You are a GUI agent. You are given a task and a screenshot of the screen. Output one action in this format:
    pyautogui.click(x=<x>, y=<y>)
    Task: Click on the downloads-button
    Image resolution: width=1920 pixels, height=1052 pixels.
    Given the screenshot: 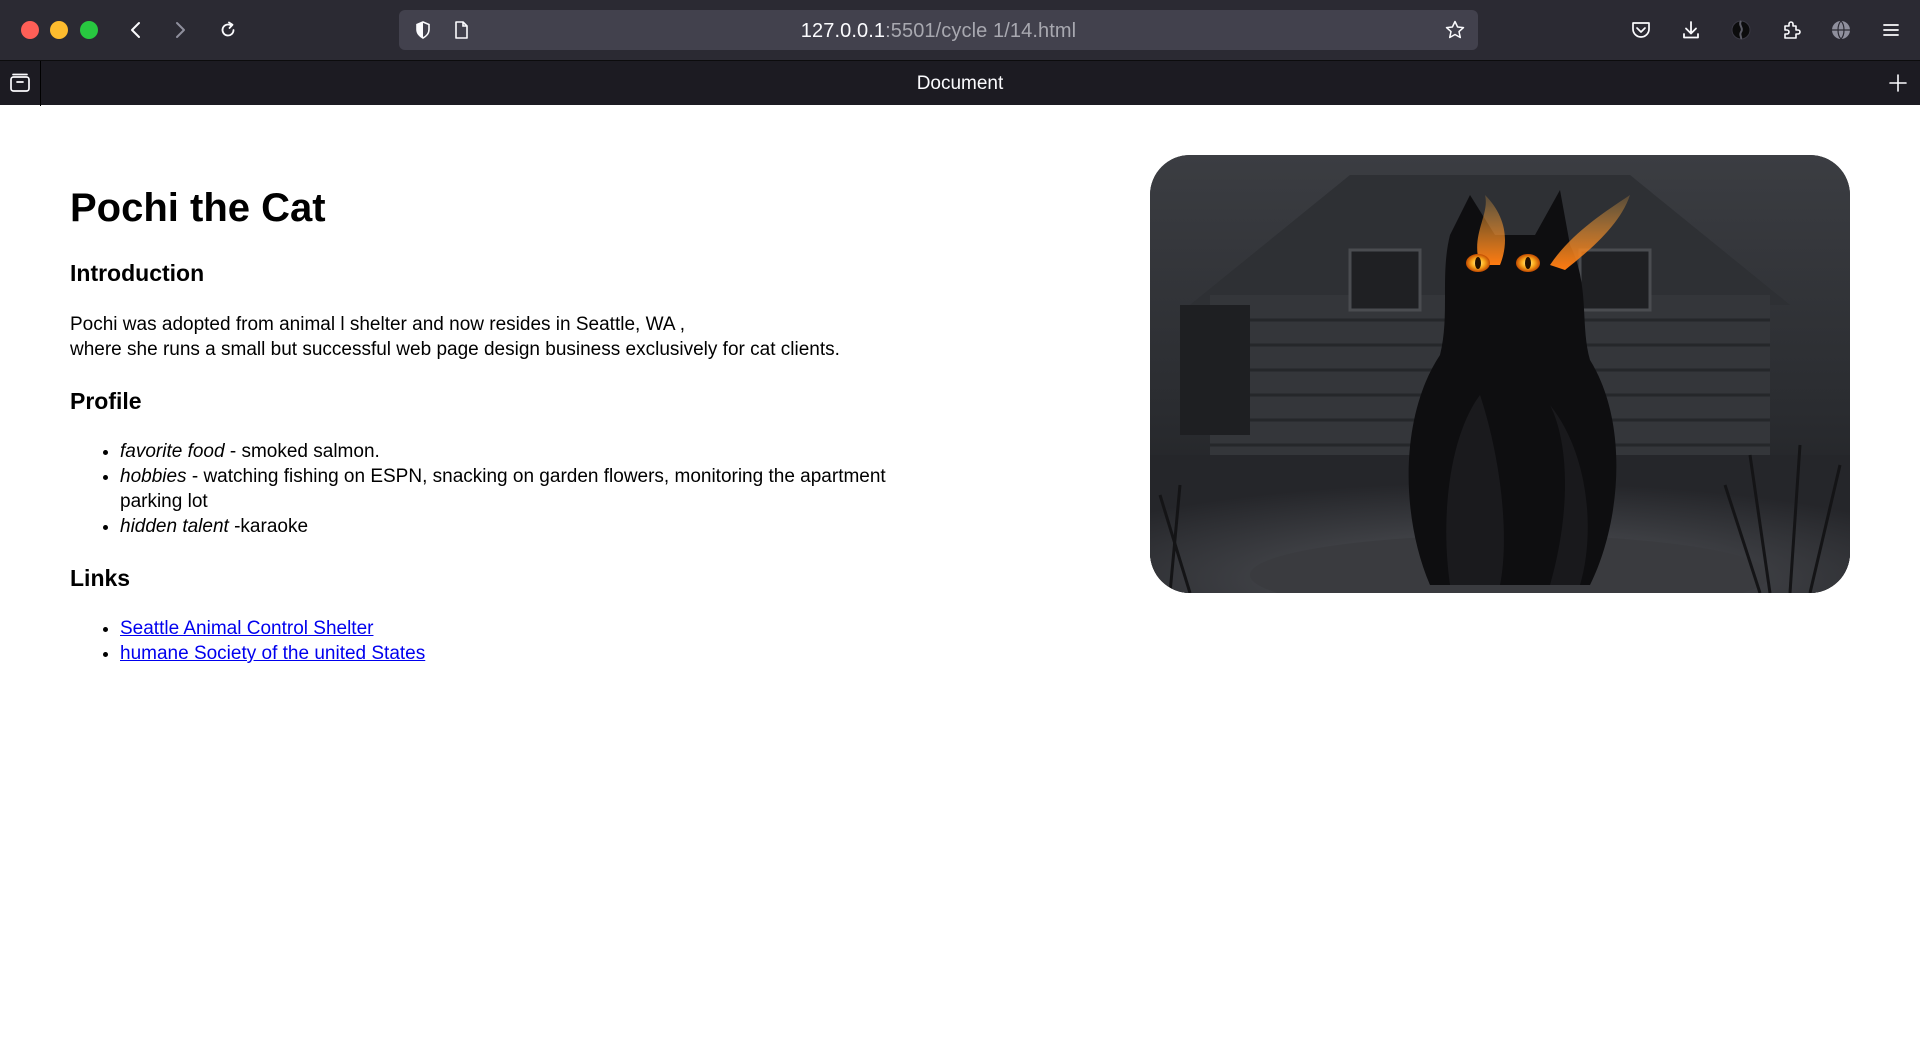 What is the action you would take?
    pyautogui.click(x=1691, y=30)
    